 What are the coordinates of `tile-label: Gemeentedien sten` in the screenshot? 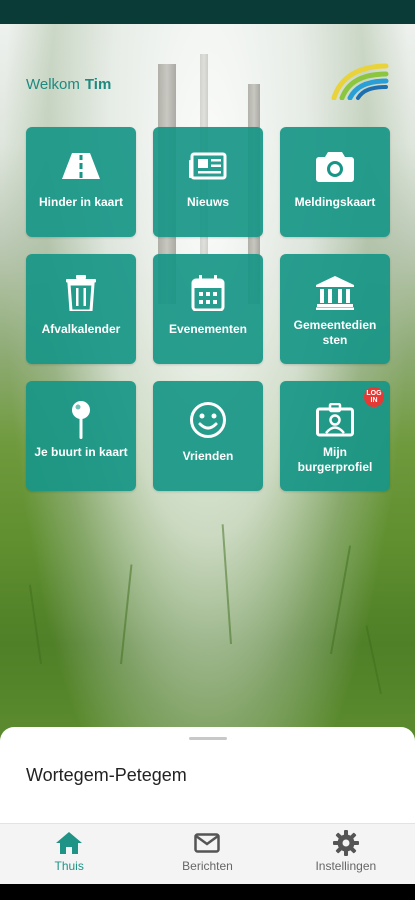 It's located at (335, 332).